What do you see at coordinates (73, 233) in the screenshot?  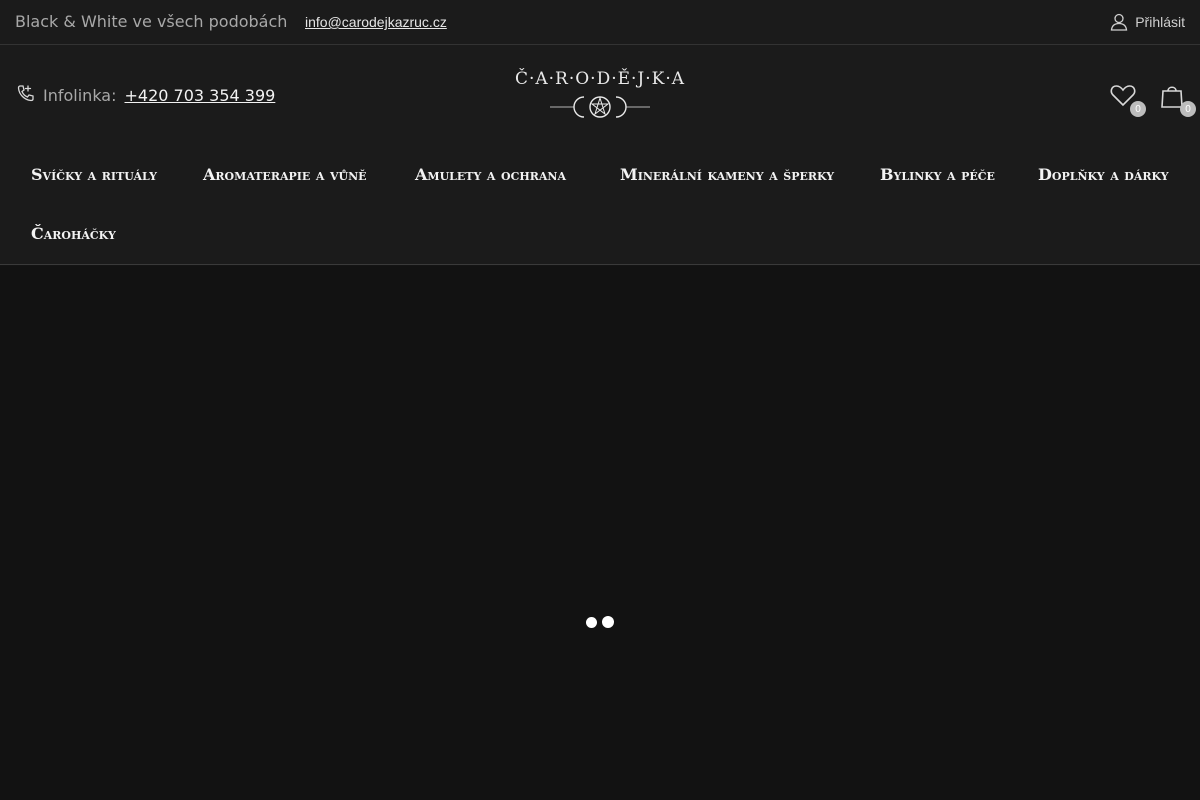 I see `nav-item-carohacky: Čaroháčky` at bounding box center [73, 233].